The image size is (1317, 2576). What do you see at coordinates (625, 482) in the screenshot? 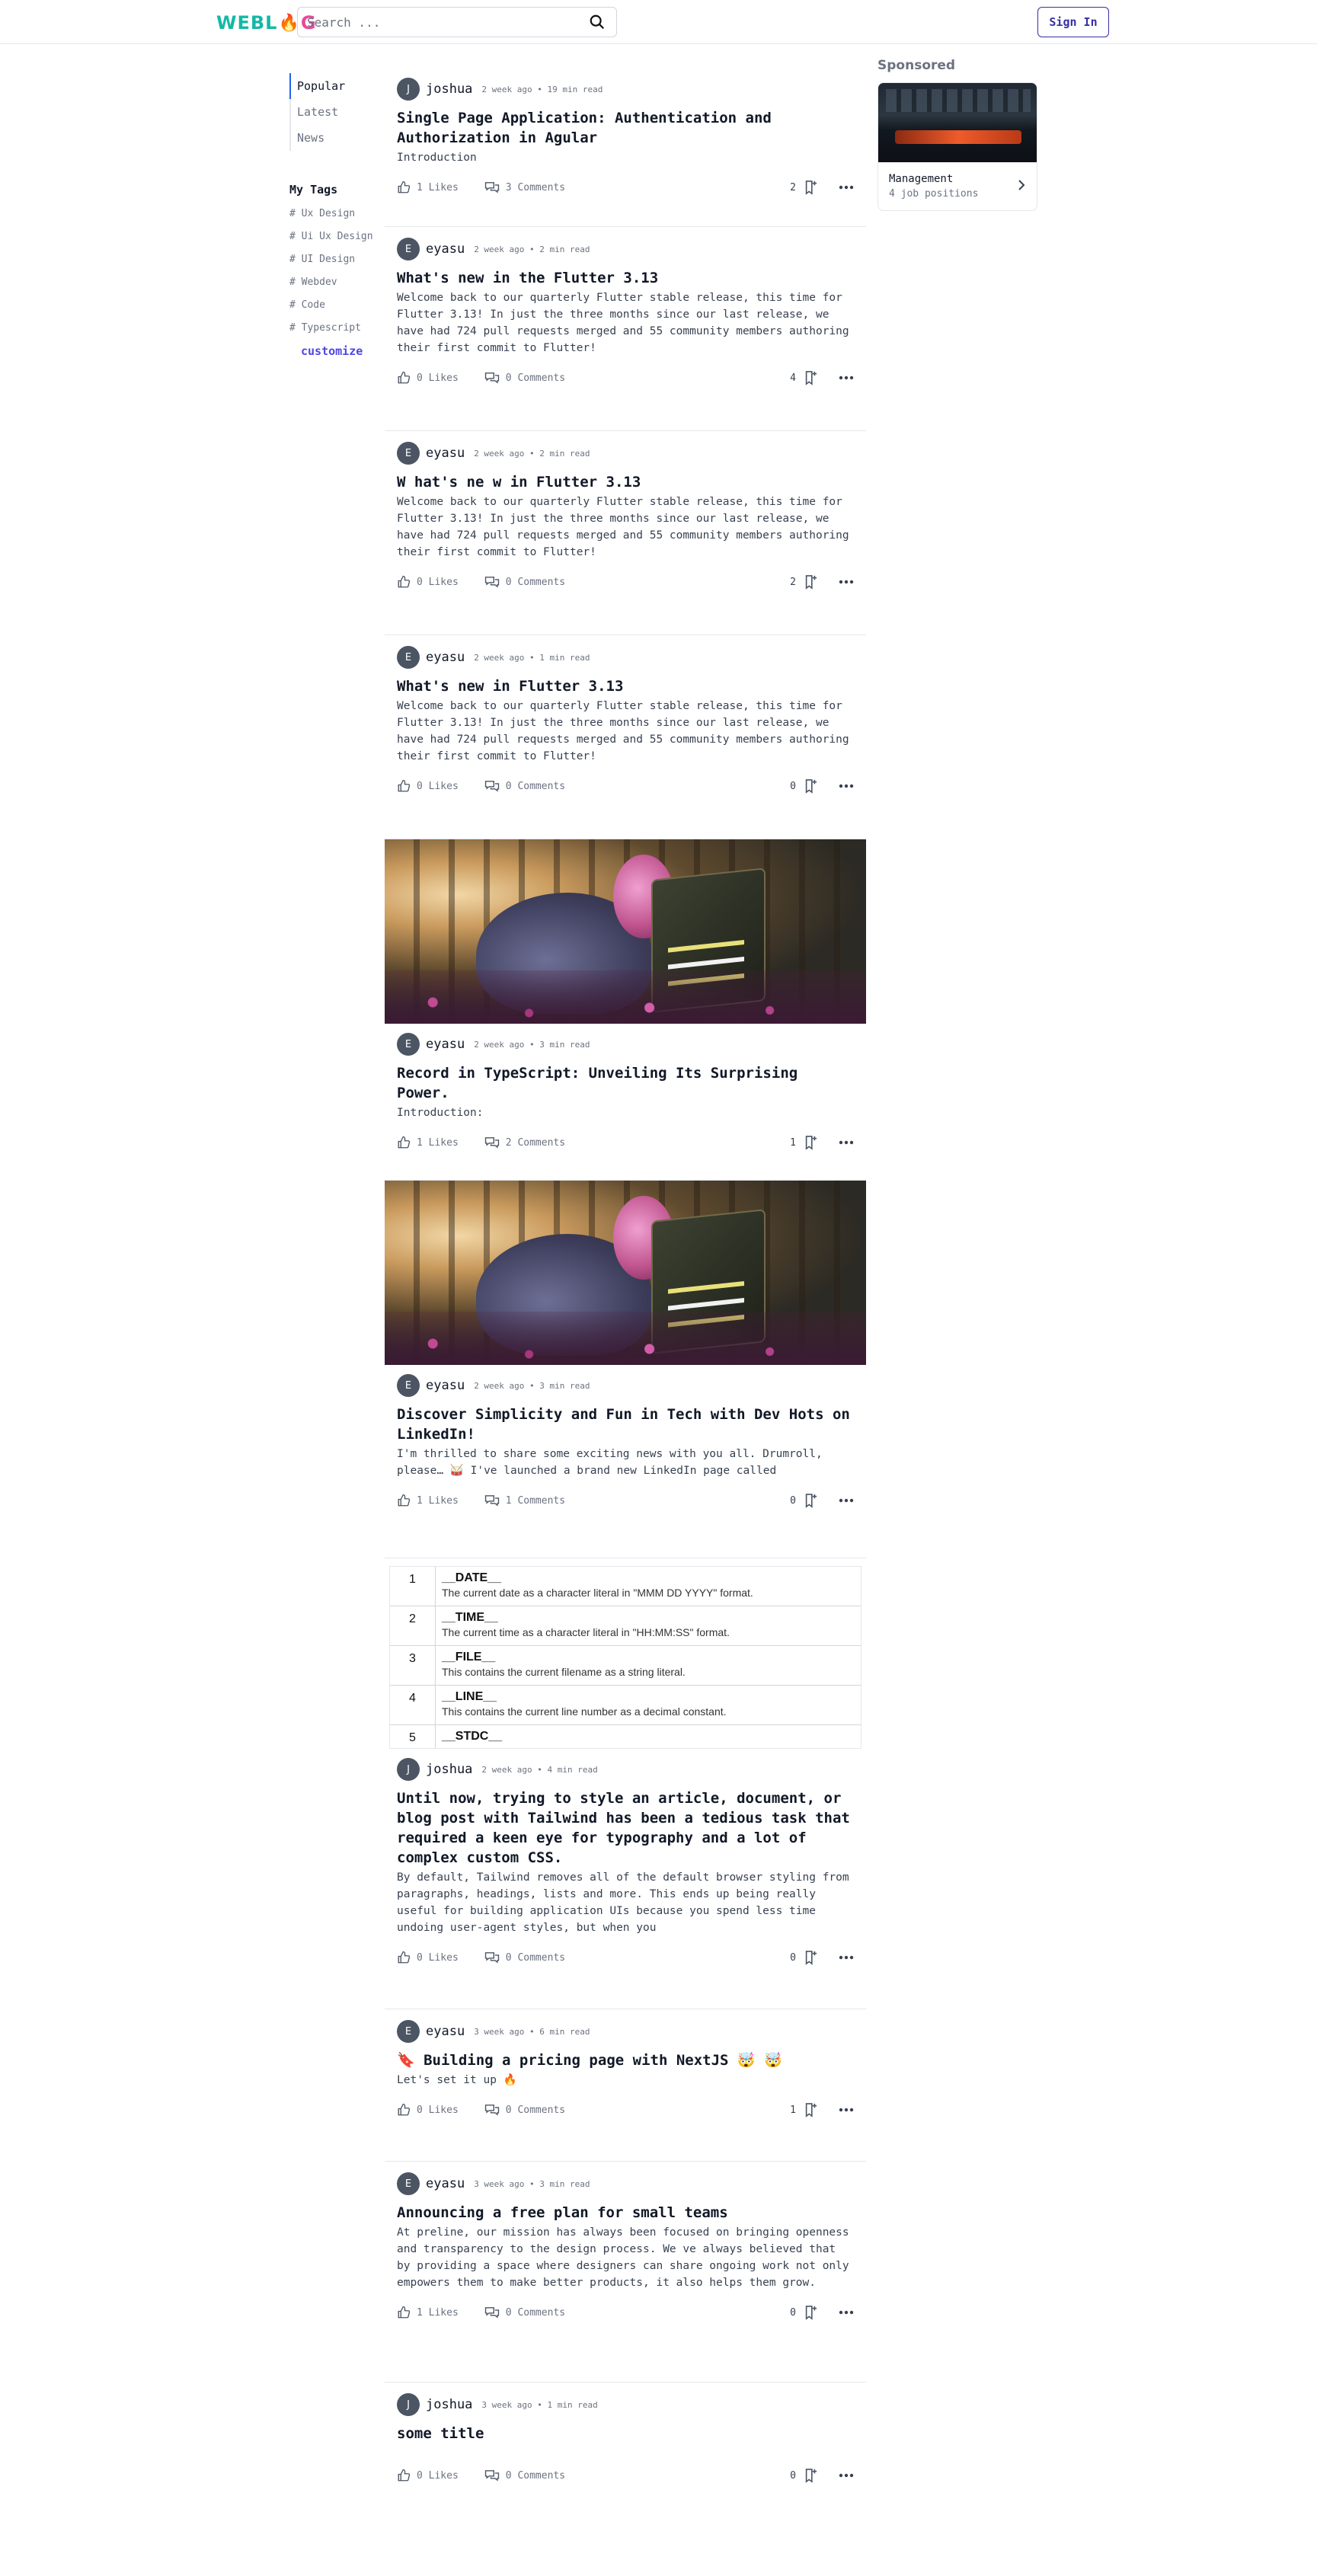
I see `post-title: W hat's ne w in Flutter 3.13` at bounding box center [625, 482].